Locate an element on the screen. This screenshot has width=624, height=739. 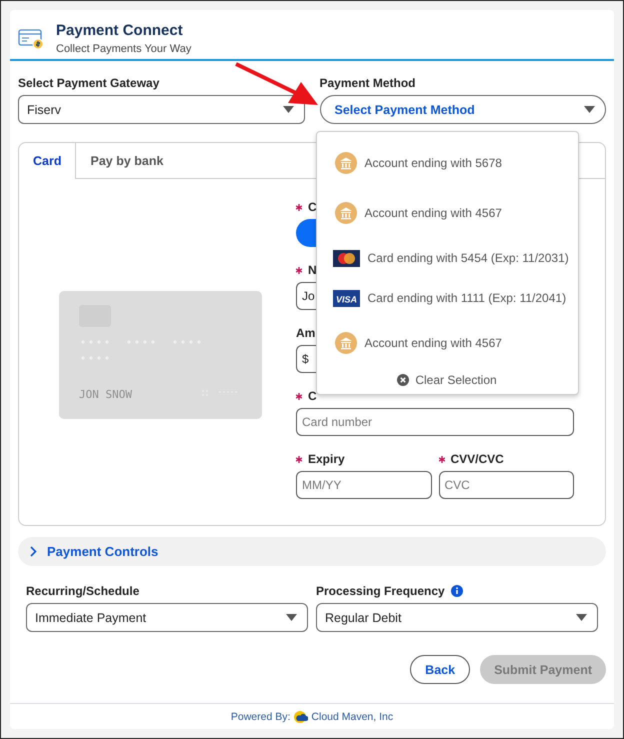
payment-card-icon is located at coordinates (31, 38).